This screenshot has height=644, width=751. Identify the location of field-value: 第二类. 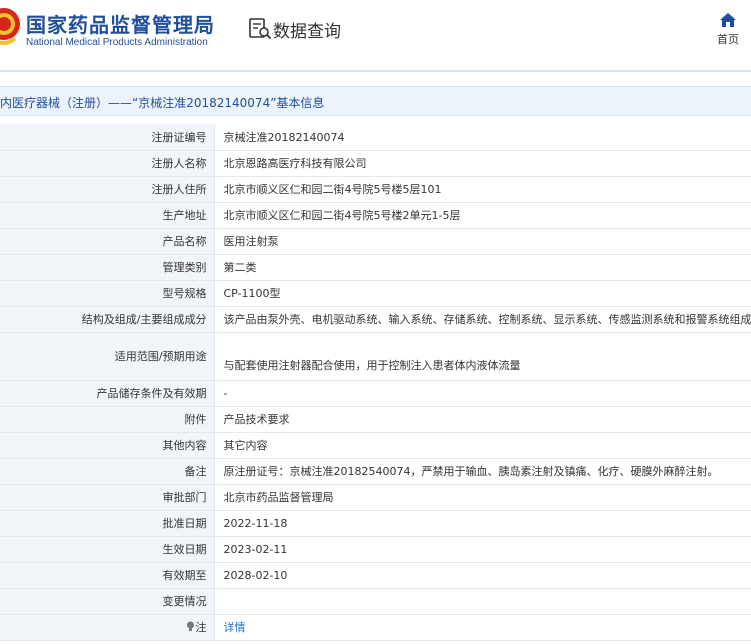
(482, 267).